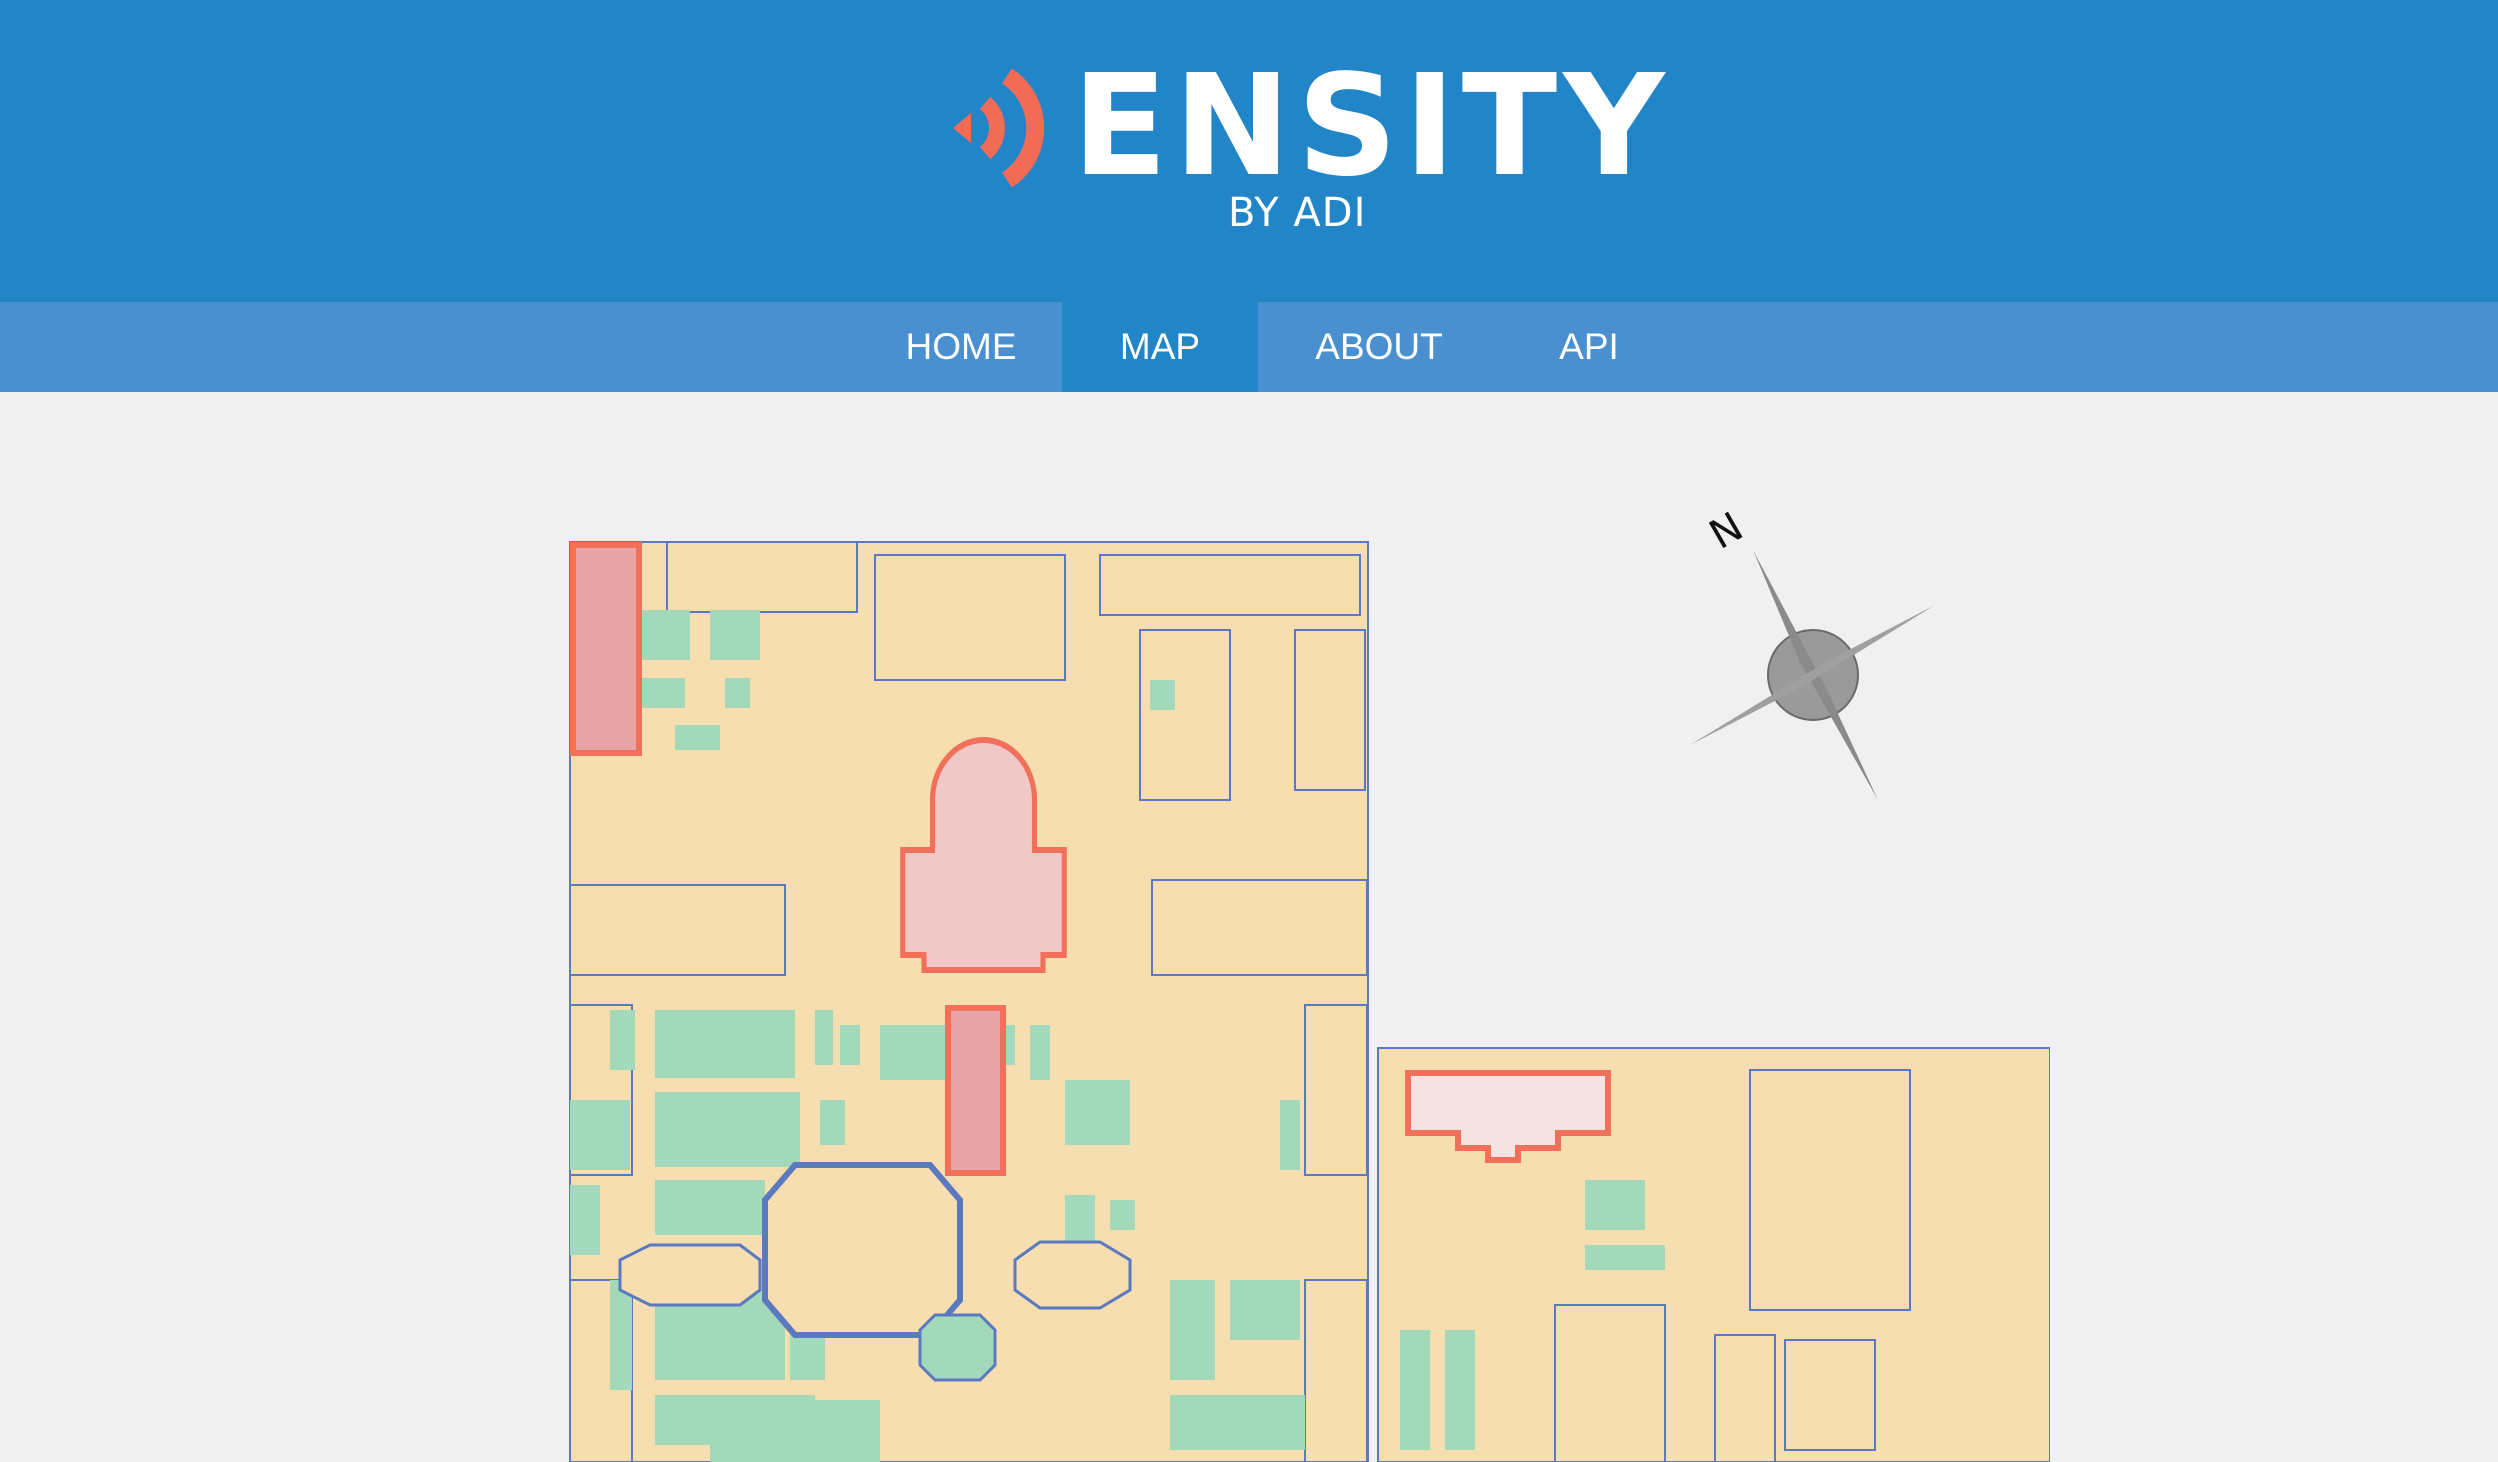  What do you see at coordinates (1297, 213) in the screenshot?
I see `logo-subtitle: BY ADI` at bounding box center [1297, 213].